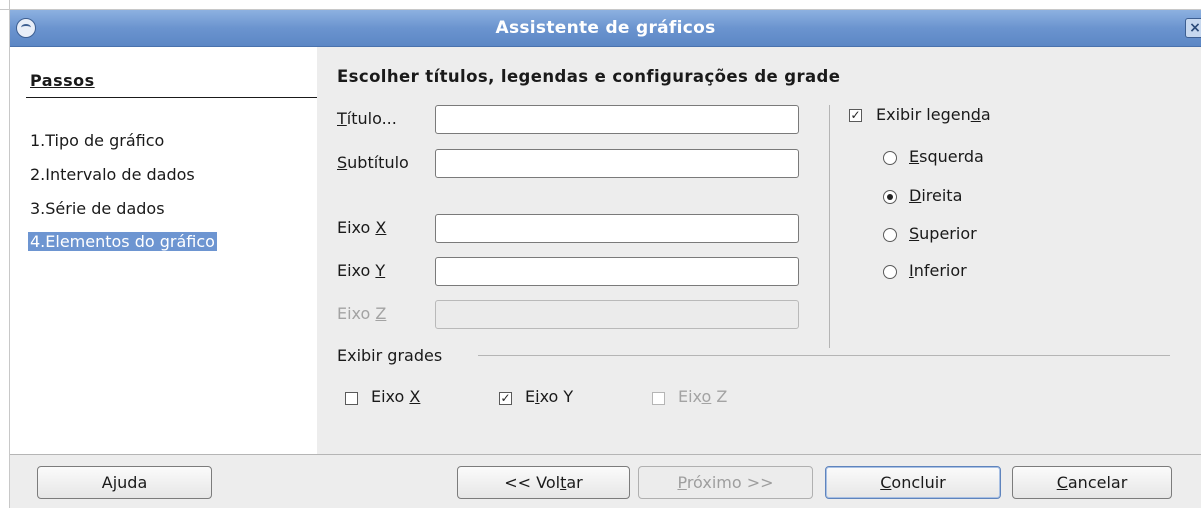 This screenshot has height=508, width=1201. I want to click on radio-selected-dot, so click(890, 197).